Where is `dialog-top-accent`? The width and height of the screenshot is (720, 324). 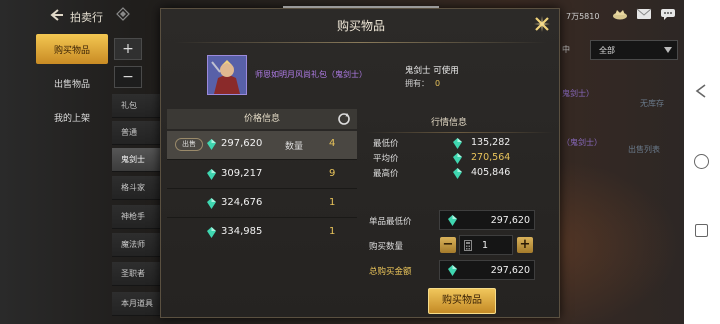 dialog-top-accent is located at coordinates (361, 7).